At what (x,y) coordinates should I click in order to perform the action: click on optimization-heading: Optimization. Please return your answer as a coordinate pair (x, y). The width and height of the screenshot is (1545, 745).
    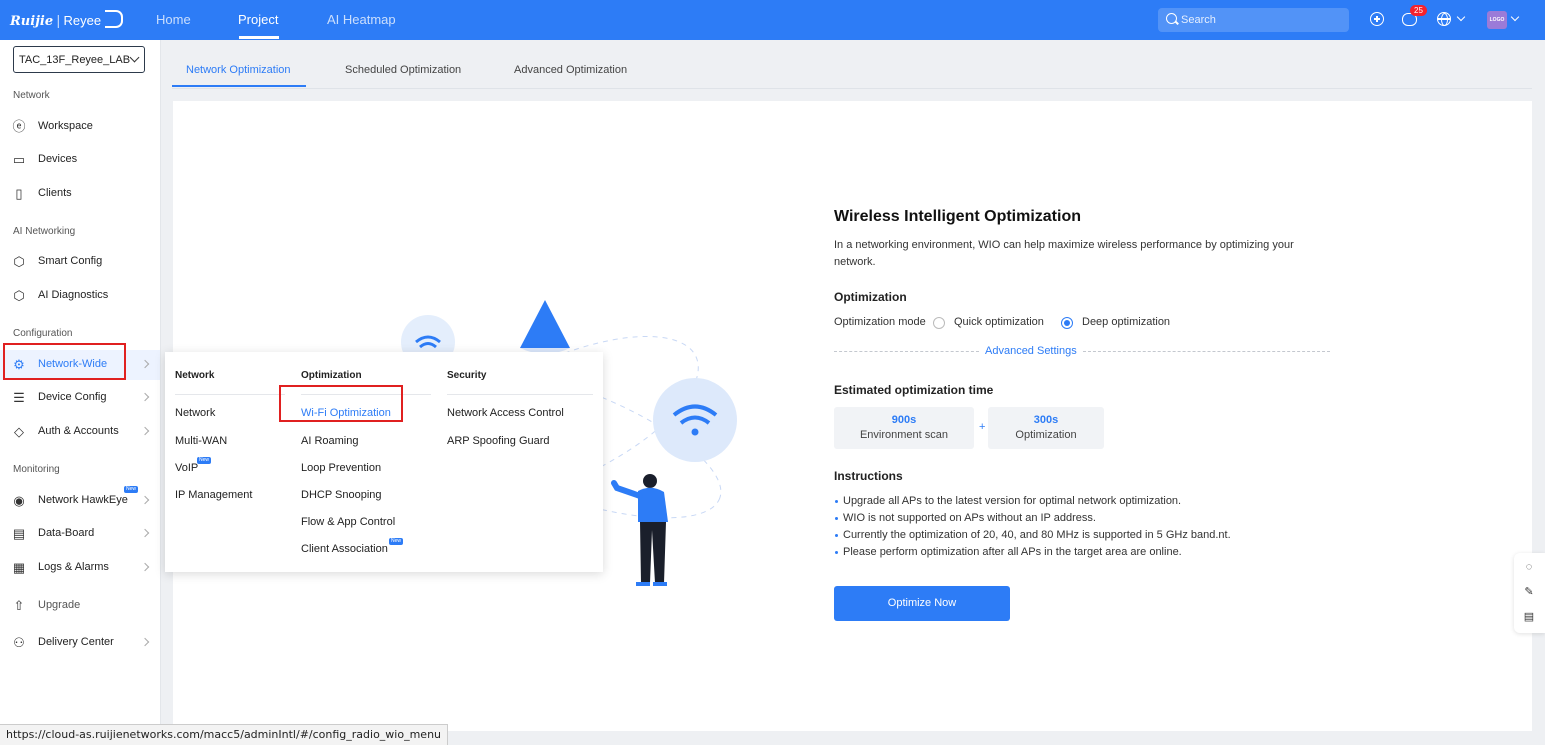
    Looking at the image, I should click on (870, 297).